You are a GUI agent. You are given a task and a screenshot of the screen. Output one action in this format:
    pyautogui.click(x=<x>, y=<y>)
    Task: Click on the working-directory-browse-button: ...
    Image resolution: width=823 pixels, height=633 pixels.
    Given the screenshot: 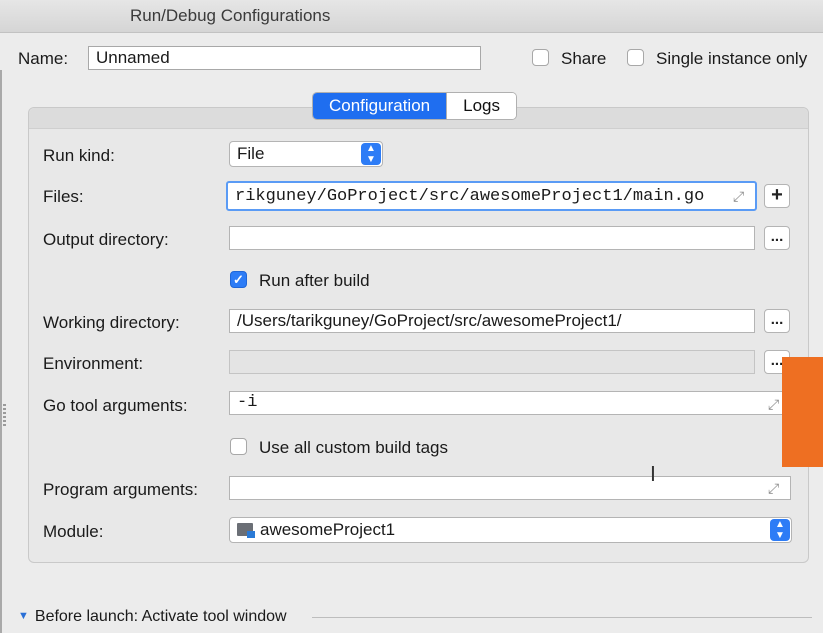 What is the action you would take?
    pyautogui.click(x=777, y=321)
    